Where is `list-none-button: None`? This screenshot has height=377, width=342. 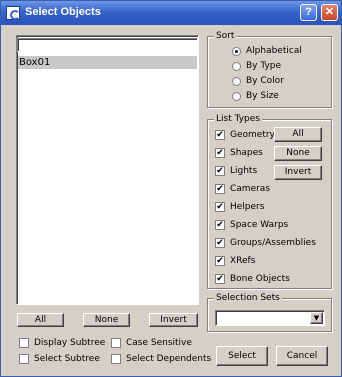 list-none-button: None is located at coordinates (106, 320).